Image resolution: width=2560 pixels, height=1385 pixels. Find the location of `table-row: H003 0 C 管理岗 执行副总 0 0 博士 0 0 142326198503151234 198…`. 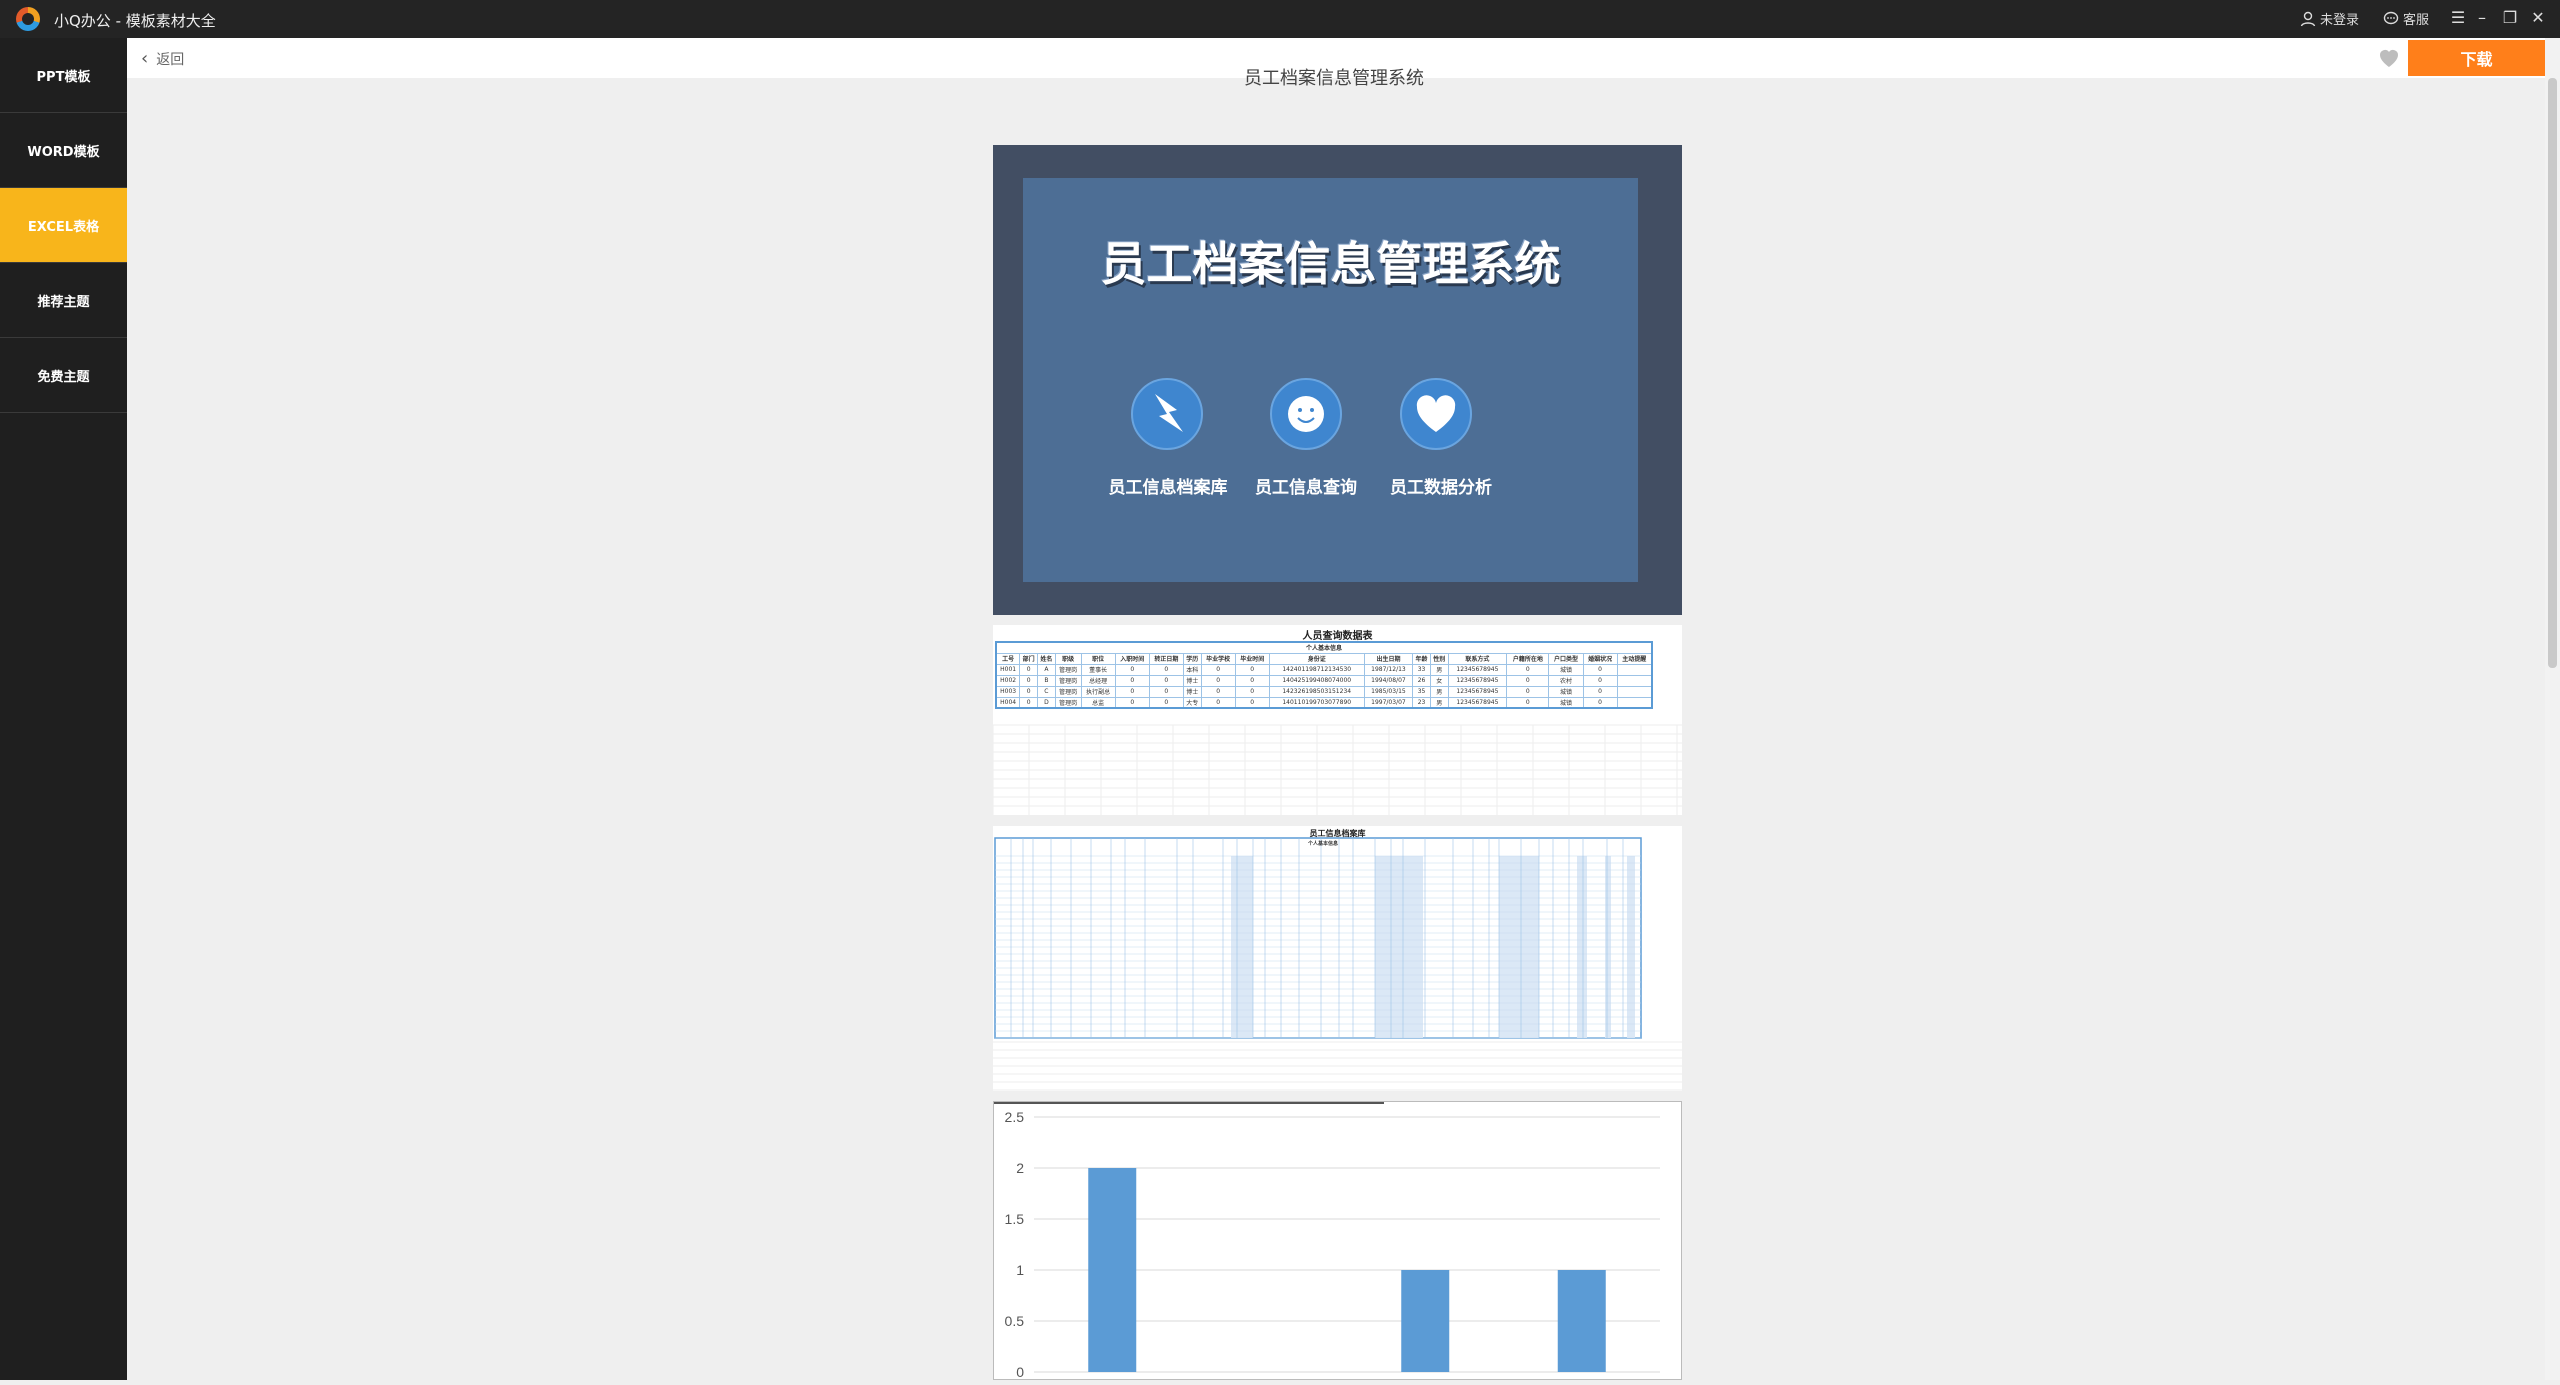

table-row: H003 0 C 管理岗 执行副总 0 0 博士 0 0 142326198503151234 198… is located at coordinates (1324, 691).